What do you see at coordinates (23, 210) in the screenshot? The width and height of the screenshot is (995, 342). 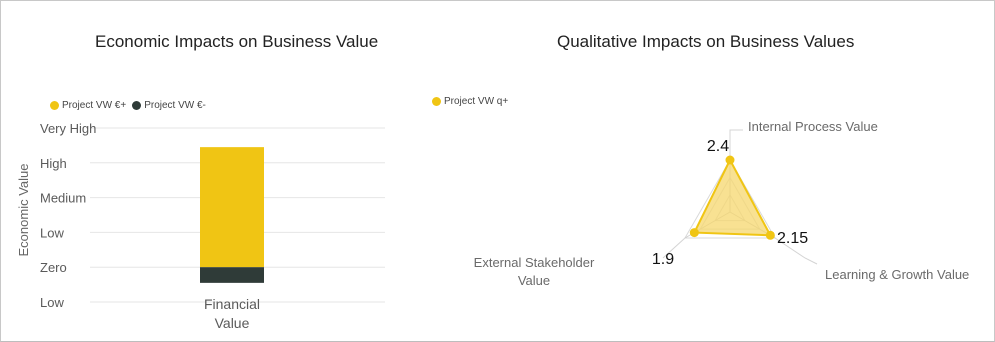 I see `bar-chart-y-axis-label: Economic Value` at bounding box center [23, 210].